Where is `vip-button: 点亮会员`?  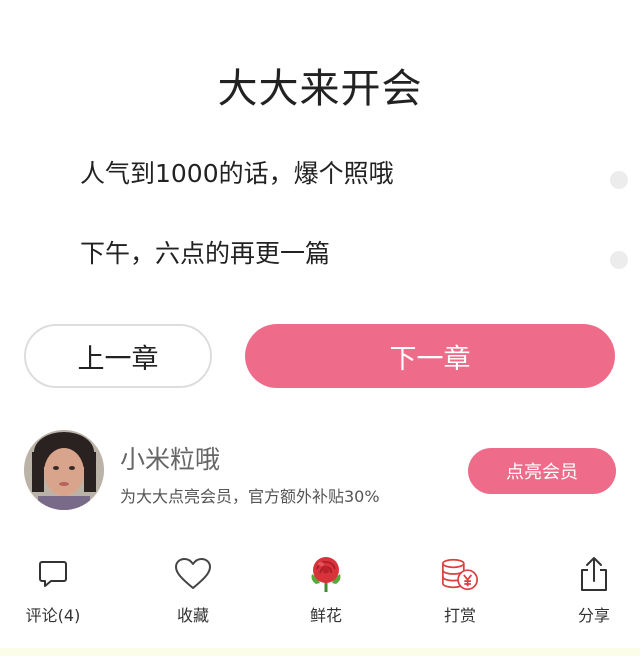
vip-button: 点亮会员 is located at coordinates (542, 471).